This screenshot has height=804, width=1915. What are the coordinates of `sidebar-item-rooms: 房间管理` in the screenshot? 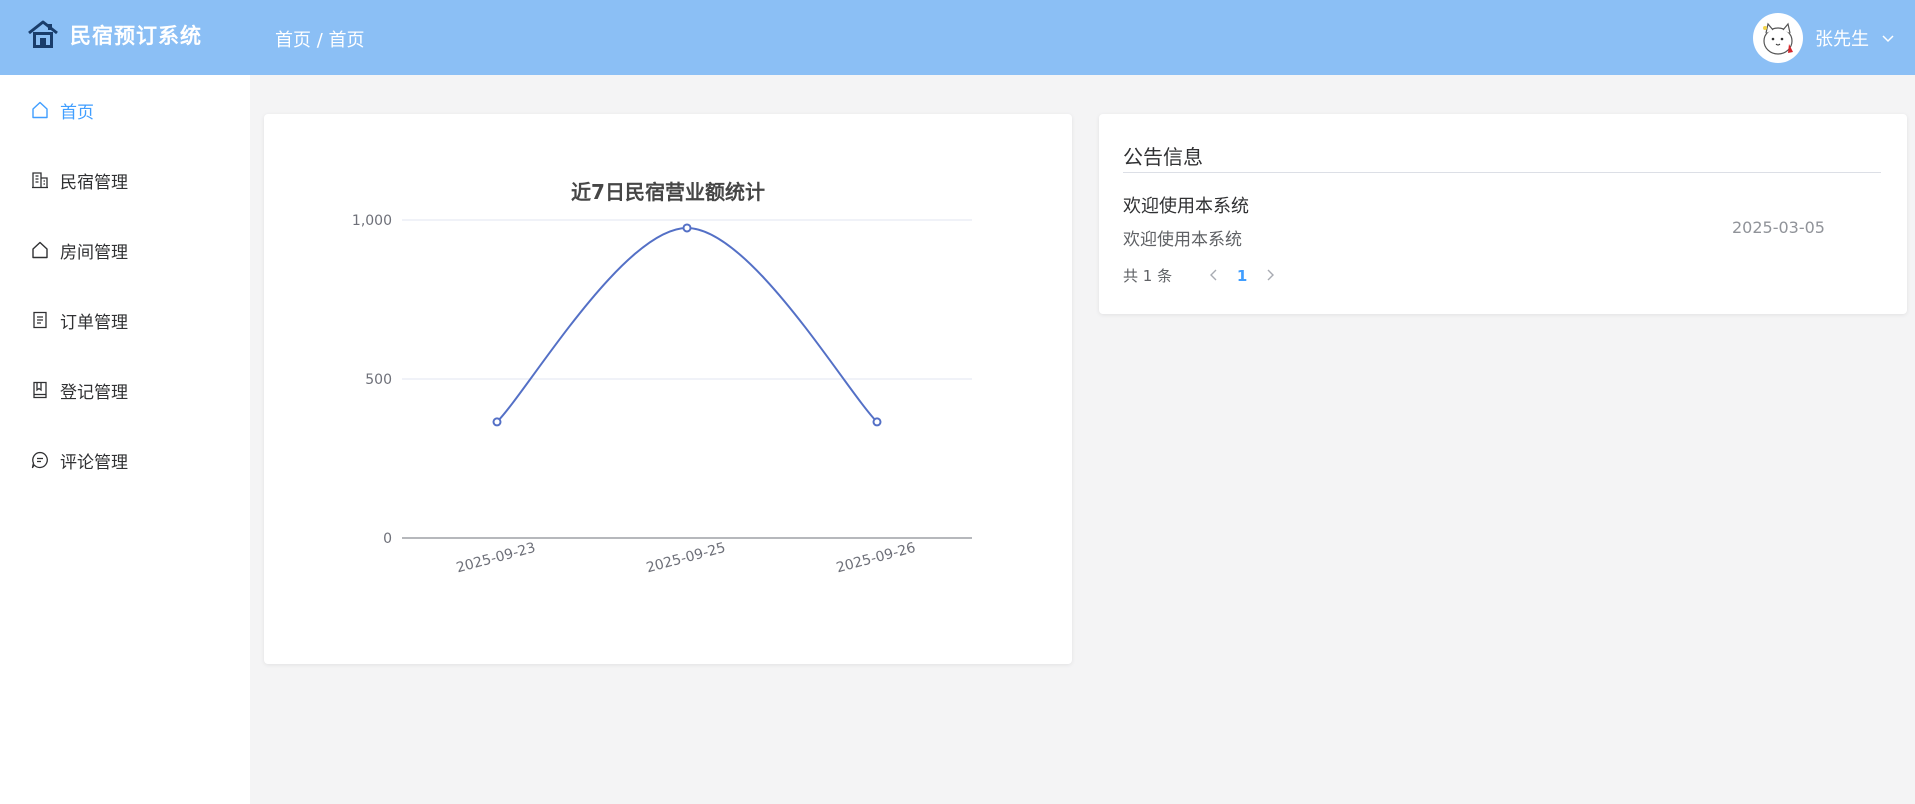 It's located at (125, 250).